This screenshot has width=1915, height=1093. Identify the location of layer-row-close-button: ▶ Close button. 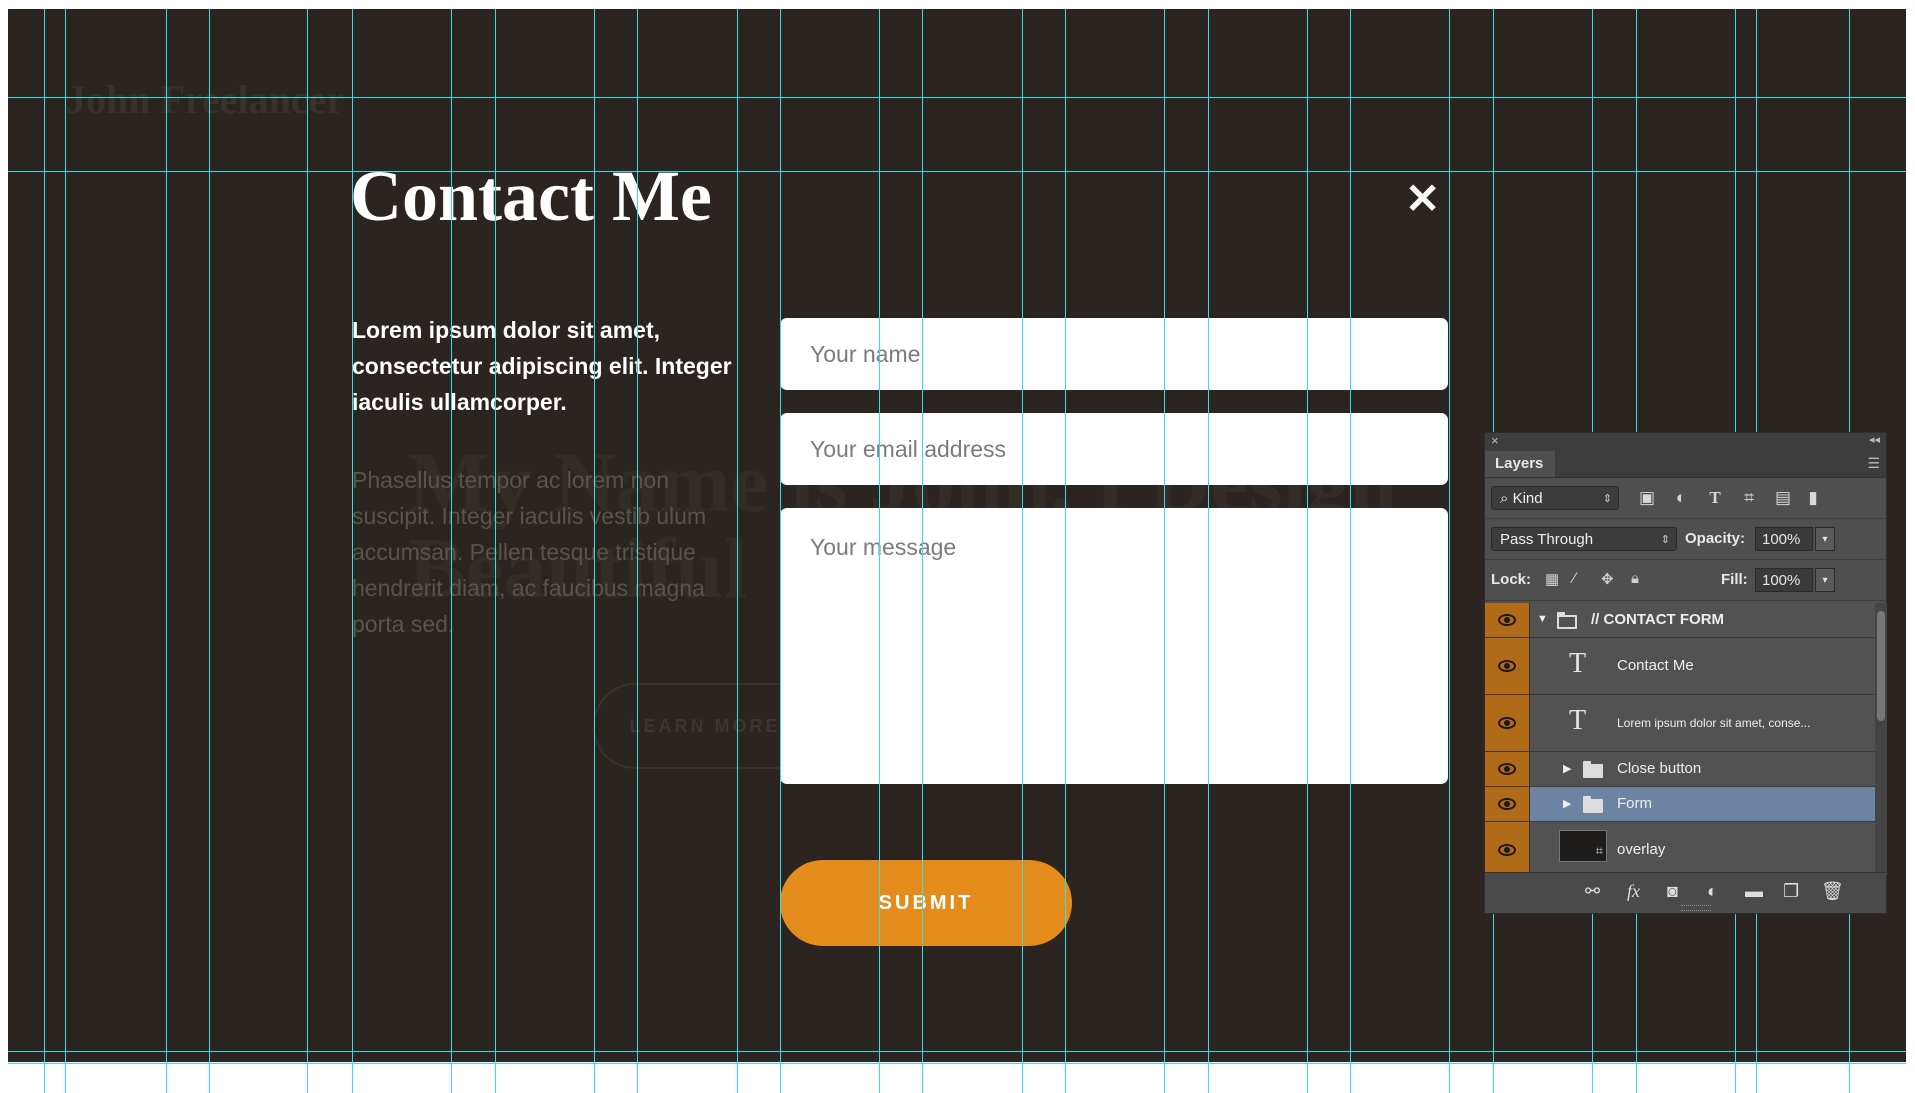
(1680, 769).